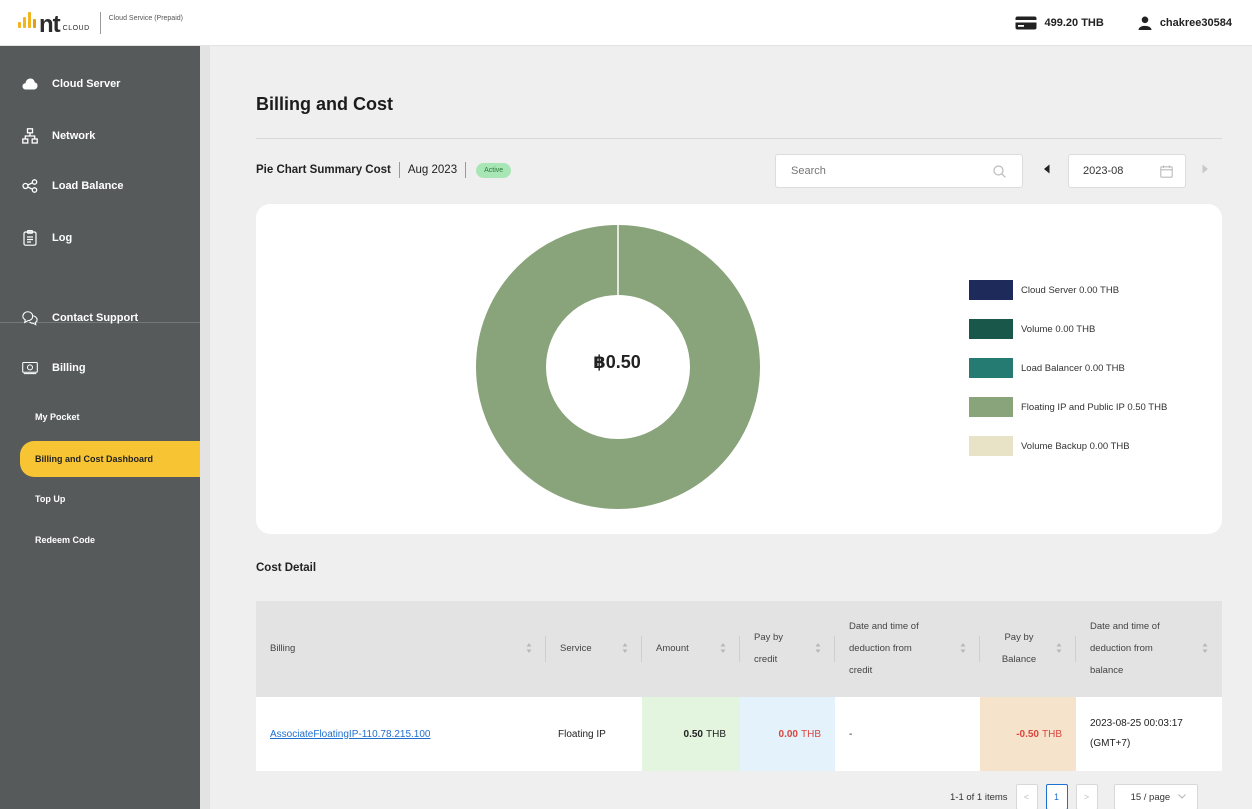 Image resolution: width=1252 pixels, height=809 pixels. I want to click on sidebar-item-load-balance: Load Balance, so click(100, 186).